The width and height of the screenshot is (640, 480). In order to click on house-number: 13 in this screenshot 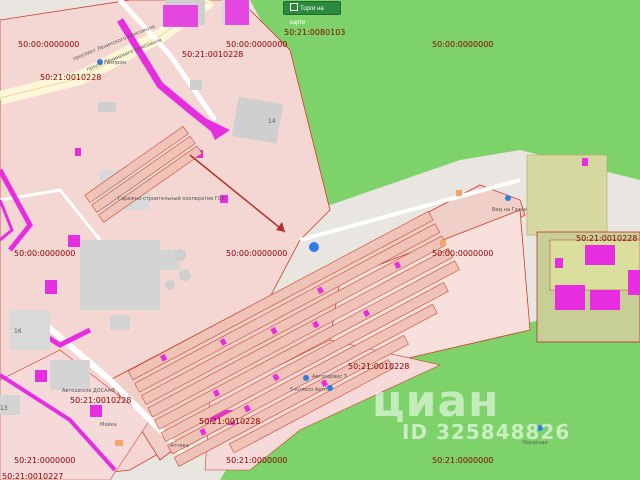, I will do `click(4, 408)`.